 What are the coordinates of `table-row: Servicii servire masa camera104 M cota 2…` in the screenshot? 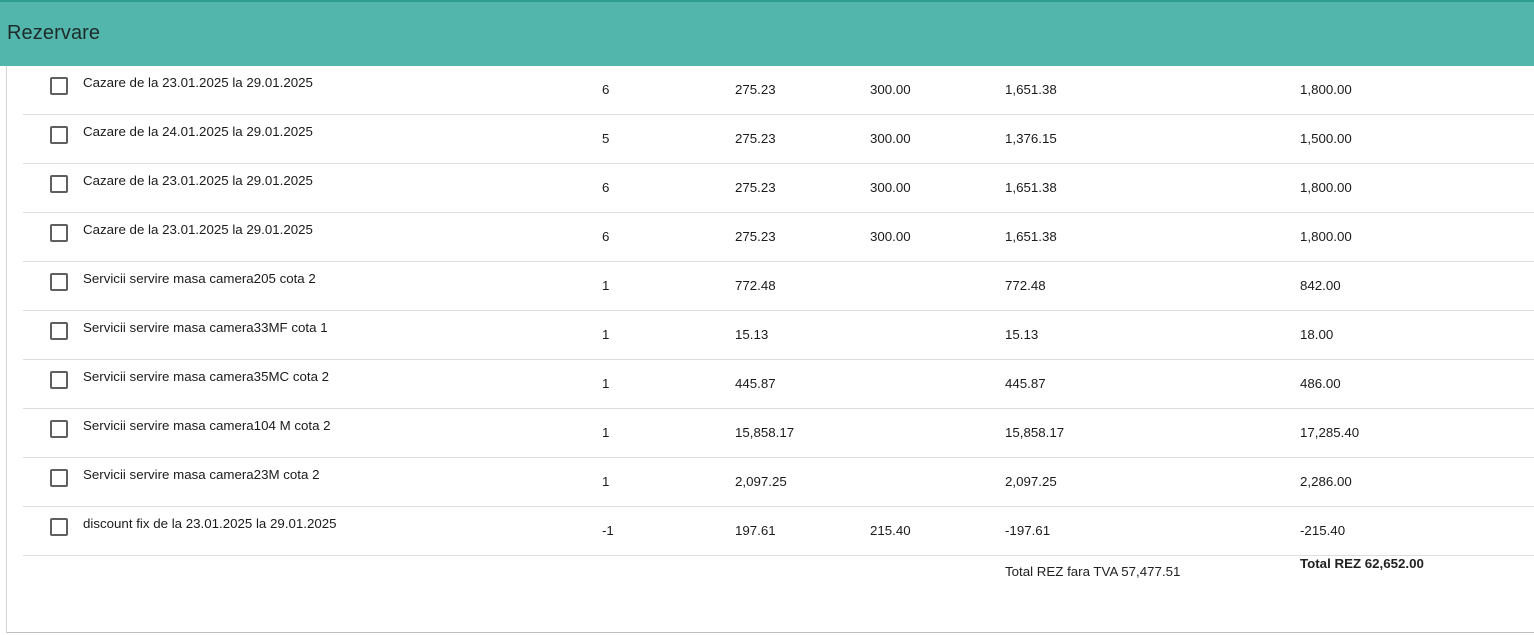 It's located at (778, 433).